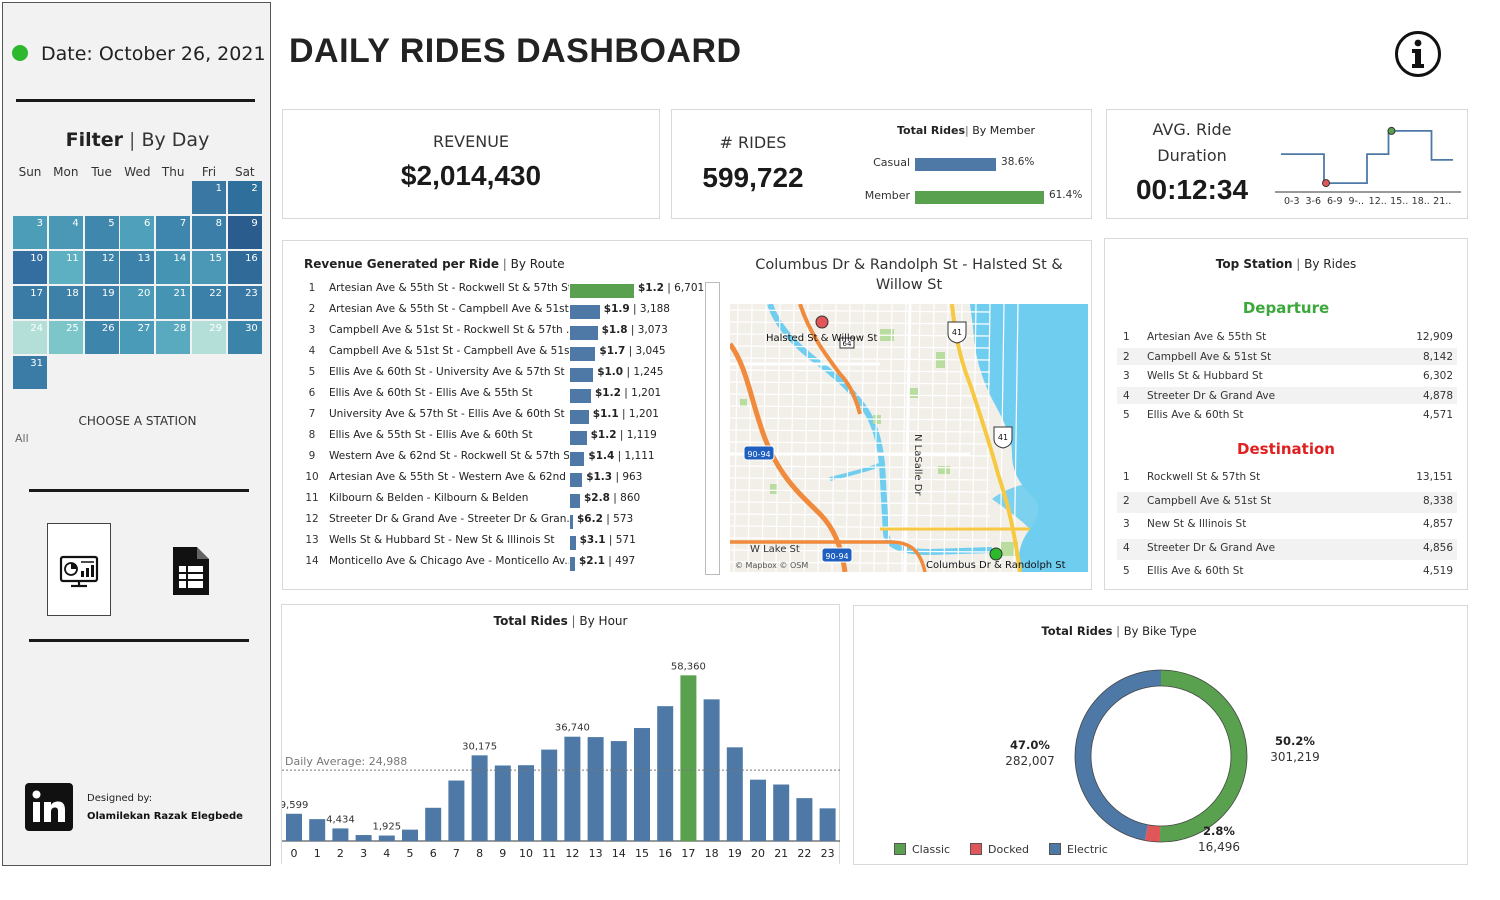 The image size is (1500, 900). Describe the element at coordinates (999, 849) in the screenshot. I see `legend-item-docked: Docked` at that location.